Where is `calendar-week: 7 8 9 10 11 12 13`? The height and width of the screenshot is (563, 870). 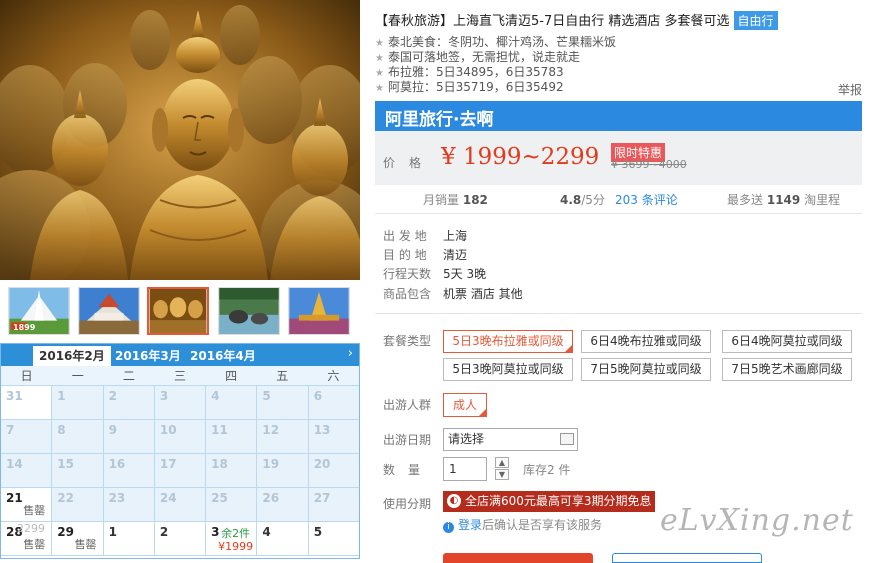 calendar-week: 7 8 9 10 11 12 13 is located at coordinates (180, 437).